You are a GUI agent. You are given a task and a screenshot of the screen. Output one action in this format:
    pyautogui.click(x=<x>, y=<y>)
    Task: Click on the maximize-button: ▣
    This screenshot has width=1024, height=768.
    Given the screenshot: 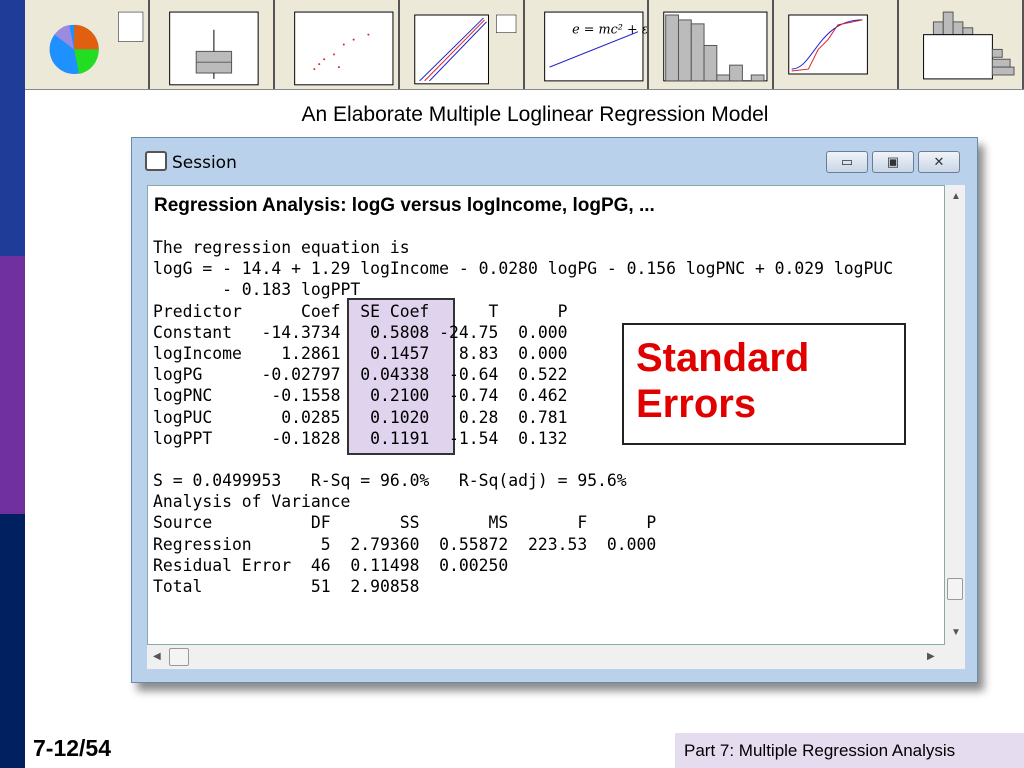 What is the action you would take?
    pyautogui.click(x=893, y=162)
    